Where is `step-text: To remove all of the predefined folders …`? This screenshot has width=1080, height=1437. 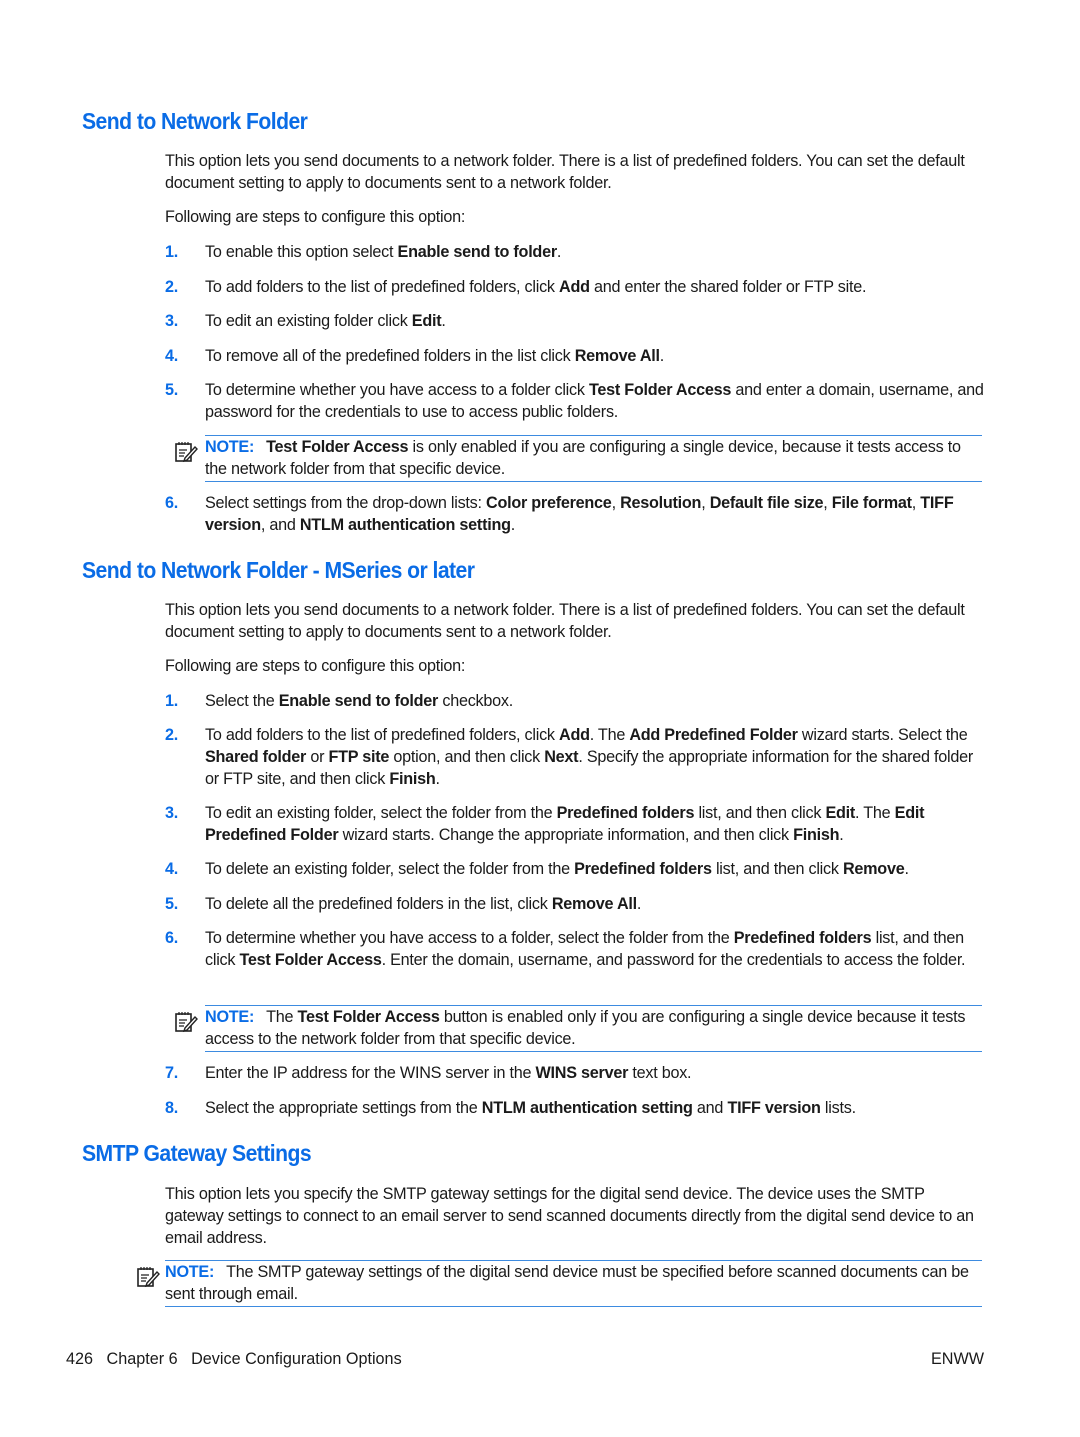 step-text: To remove all of the predefined folders … is located at coordinates (595, 356).